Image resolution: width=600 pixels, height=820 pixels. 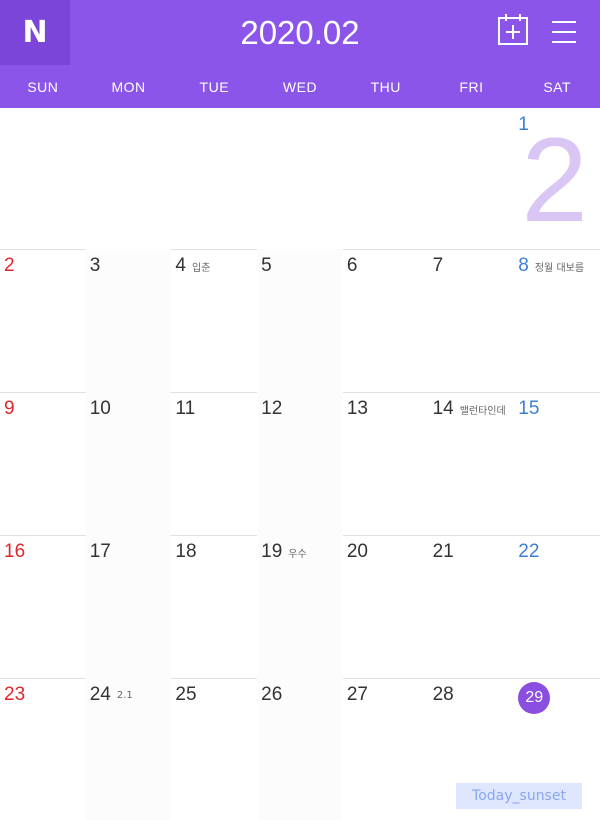 I want to click on weekday-thu: THU, so click(x=385, y=86).